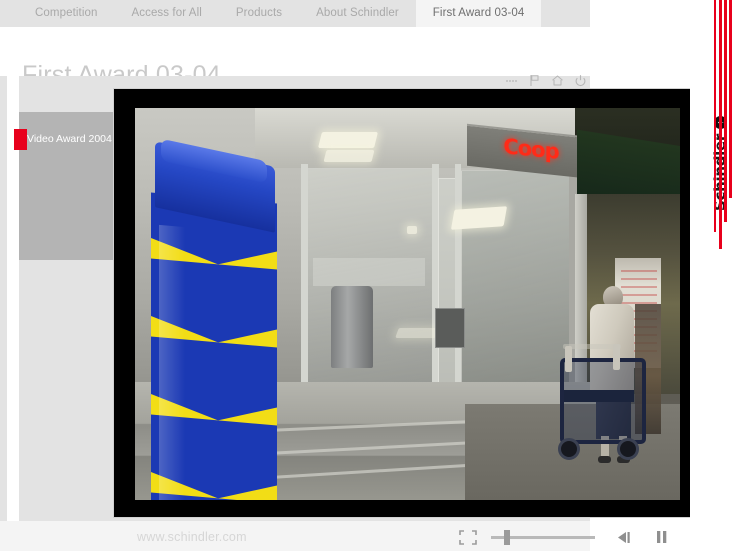 The image size is (735, 551). What do you see at coordinates (543, 537) in the screenshot?
I see `seek-slider` at bounding box center [543, 537].